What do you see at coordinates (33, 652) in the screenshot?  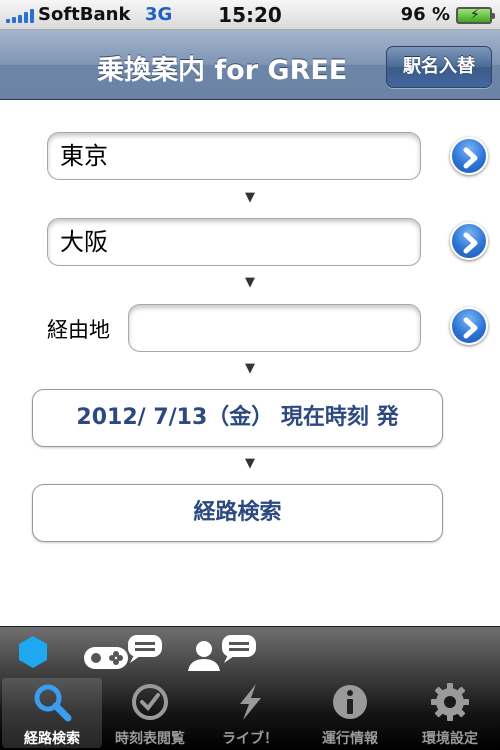 I see `gree-hexagon-icon` at bounding box center [33, 652].